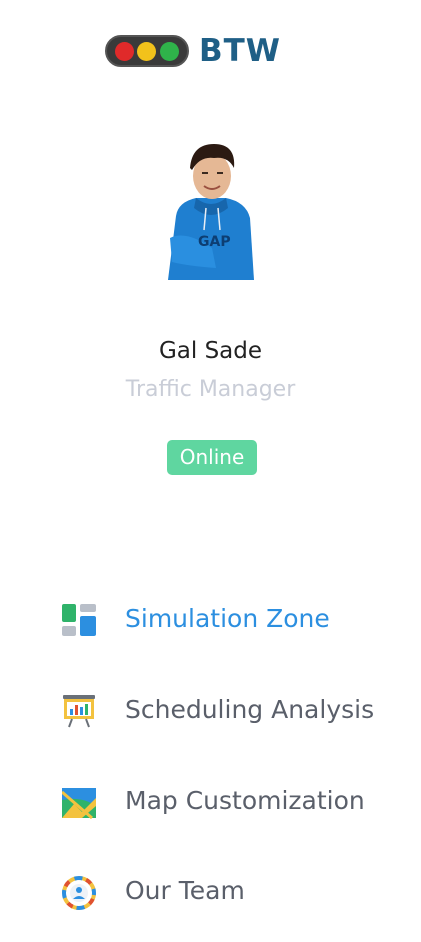  What do you see at coordinates (240, 51) in the screenshot?
I see `brand-name: BTW` at bounding box center [240, 51].